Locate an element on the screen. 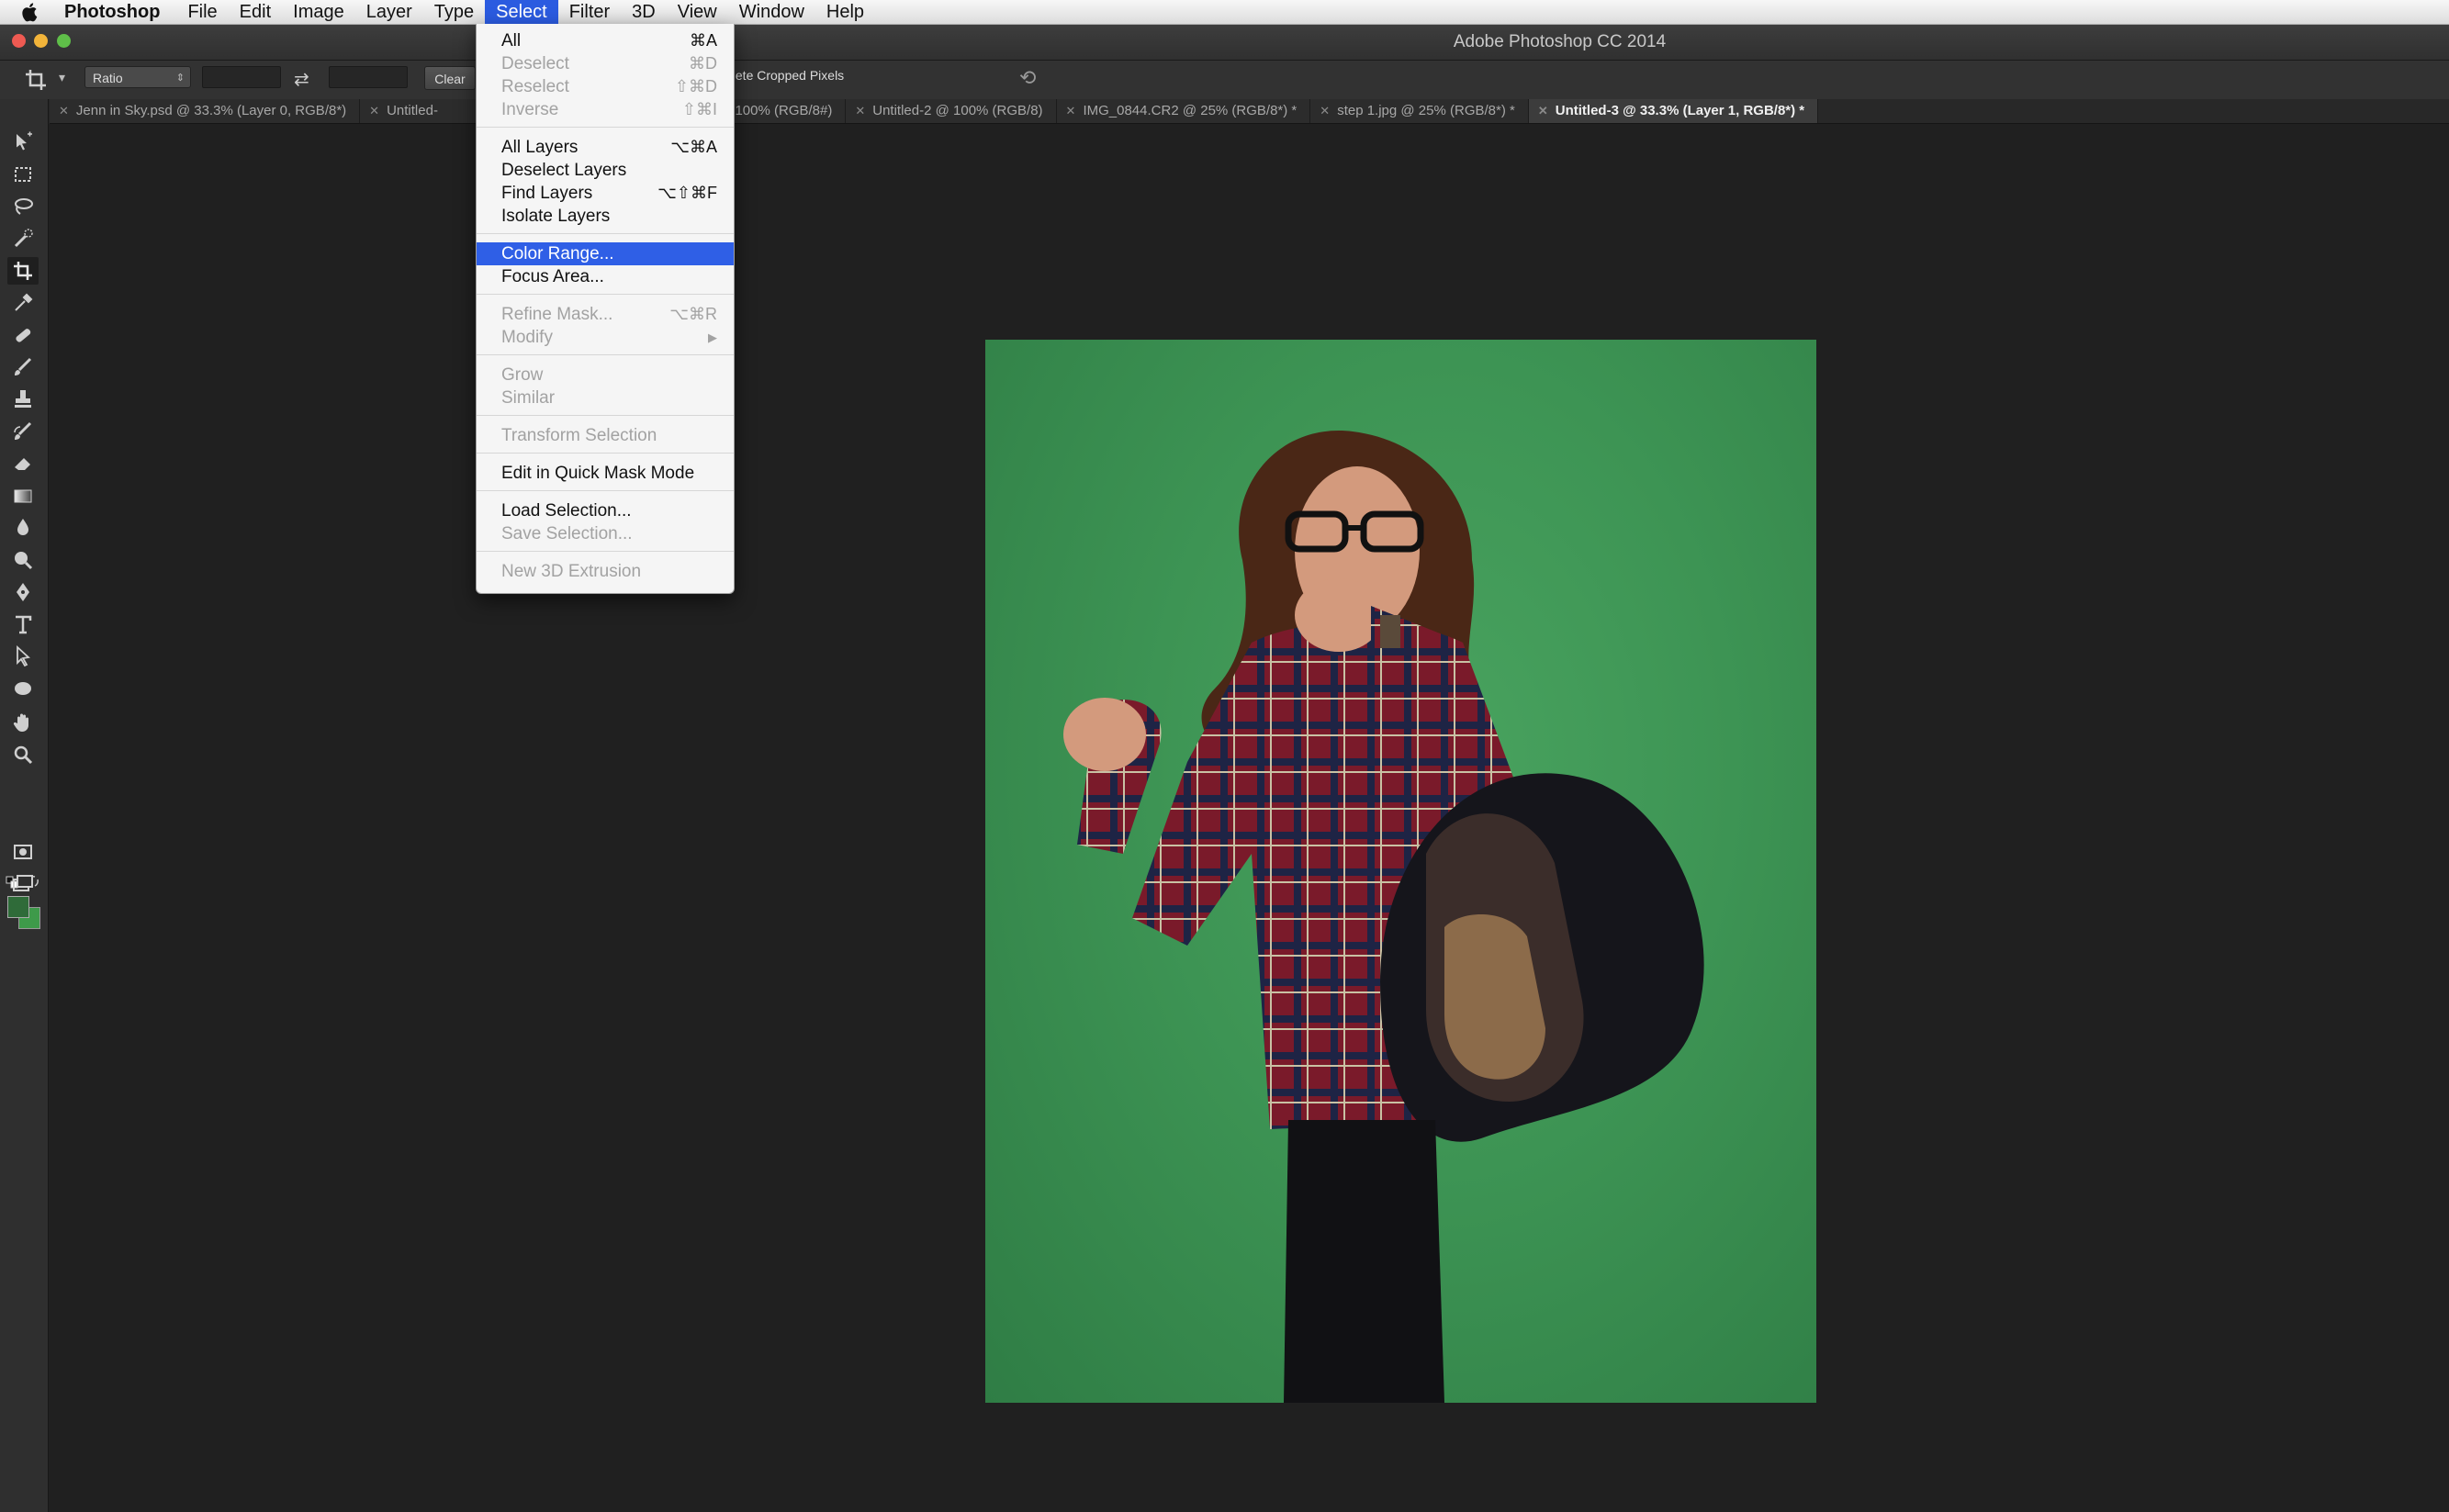  blur-tool-icon is located at coordinates (23, 528).